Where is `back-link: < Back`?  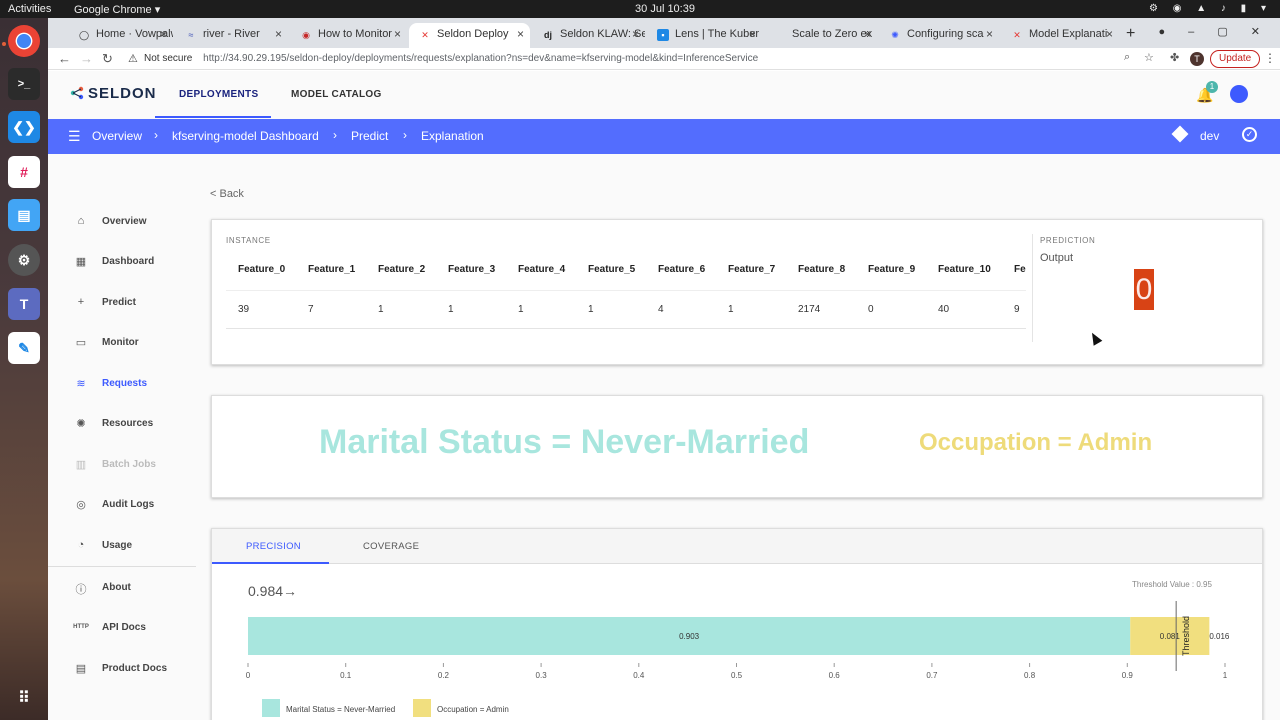 back-link: < Back is located at coordinates (227, 194).